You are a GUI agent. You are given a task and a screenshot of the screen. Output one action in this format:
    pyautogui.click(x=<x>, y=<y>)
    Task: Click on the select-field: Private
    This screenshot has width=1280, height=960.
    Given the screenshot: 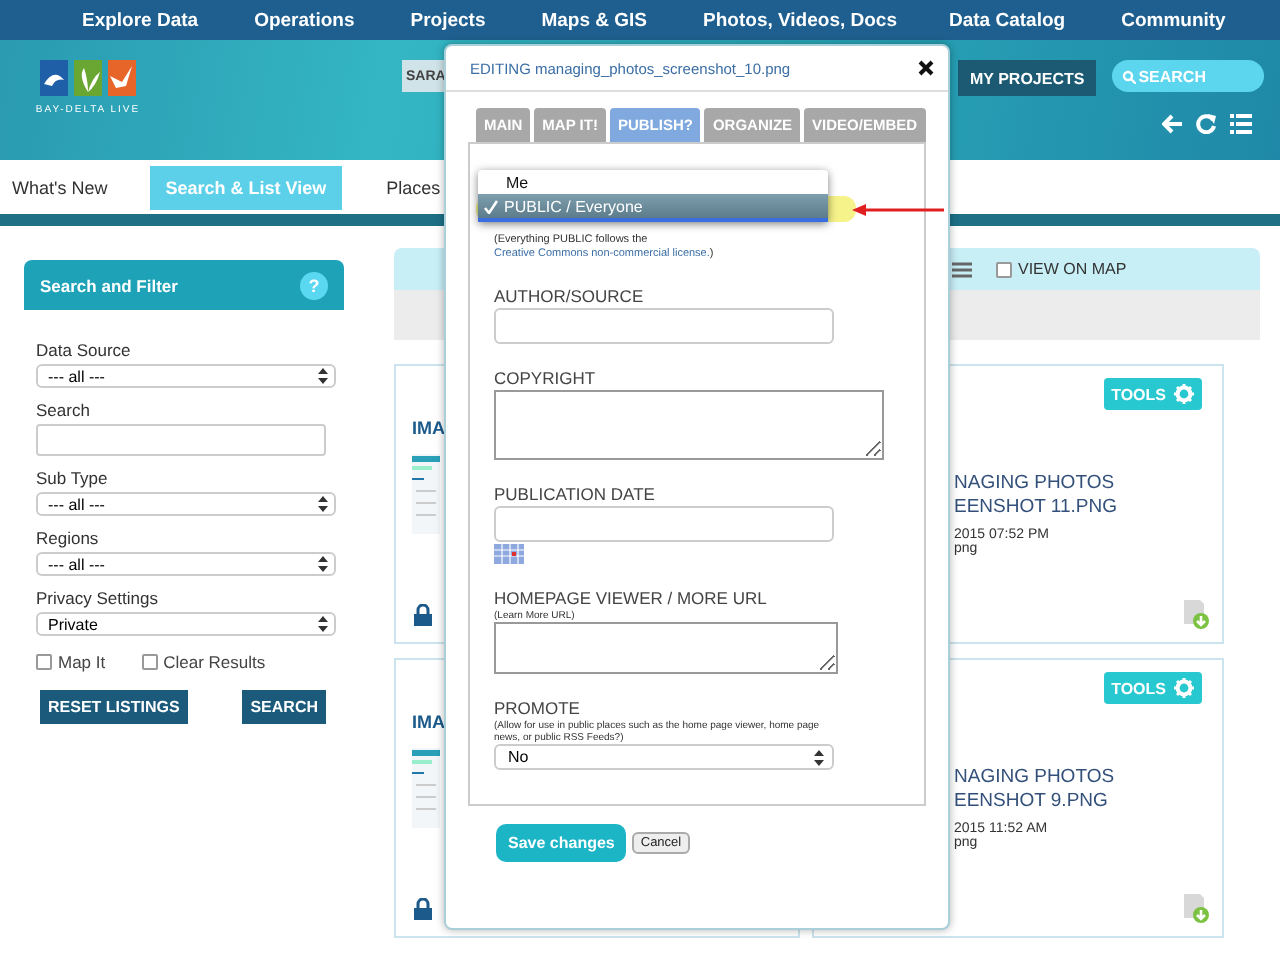 What is the action you would take?
    pyautogui.click(x=186, y=624)
    